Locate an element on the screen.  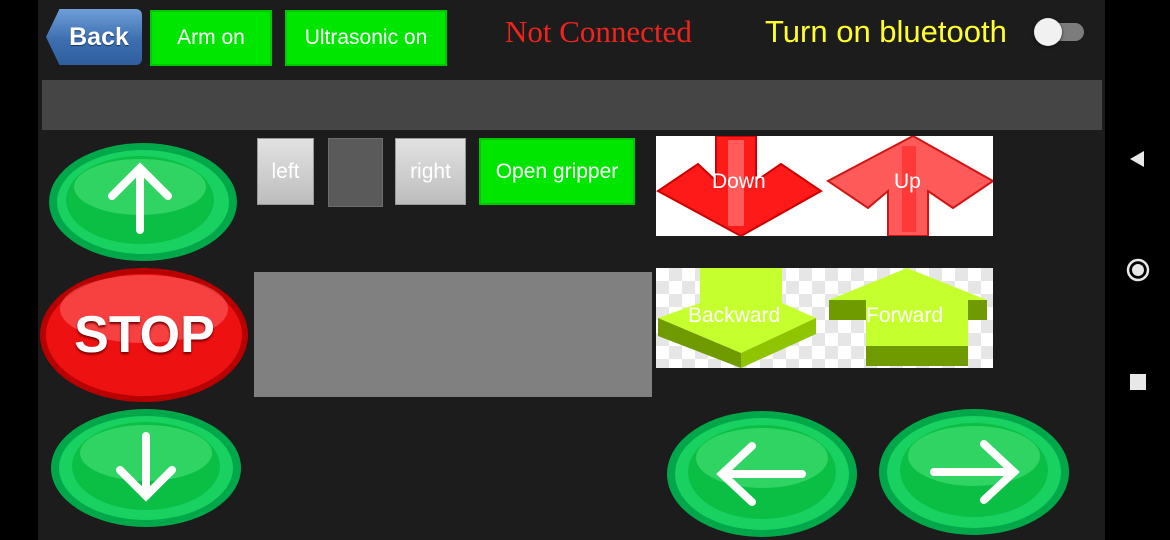
right-button-label: right is located at coordinates (430, 171).